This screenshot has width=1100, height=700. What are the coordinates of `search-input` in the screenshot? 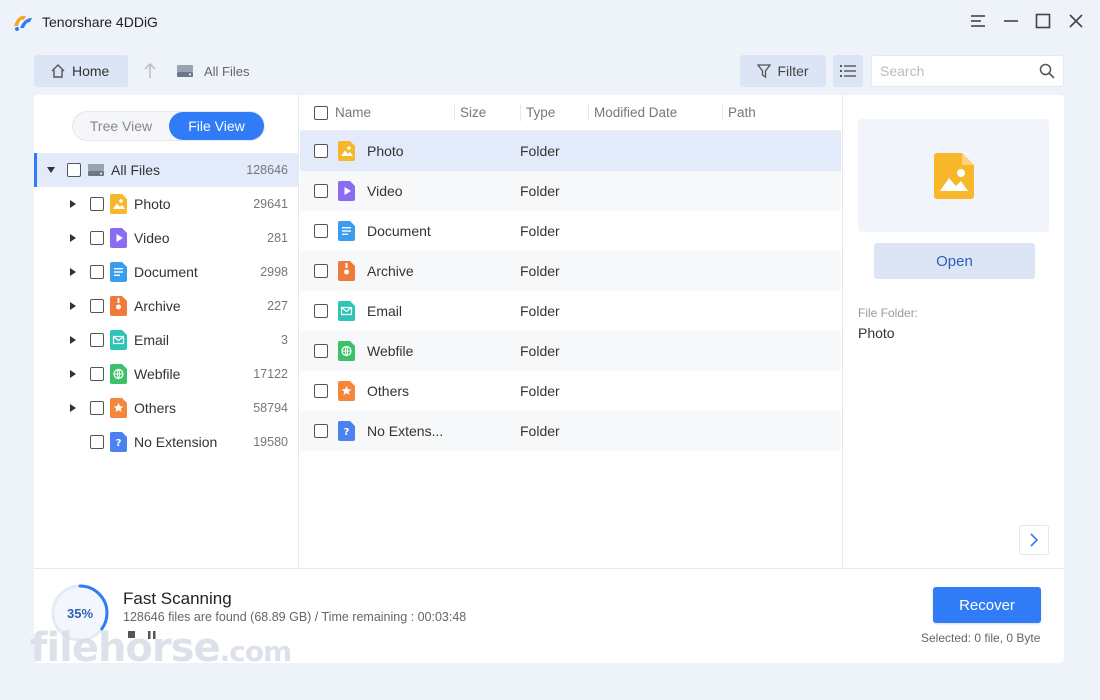 It's located at (947, 71).